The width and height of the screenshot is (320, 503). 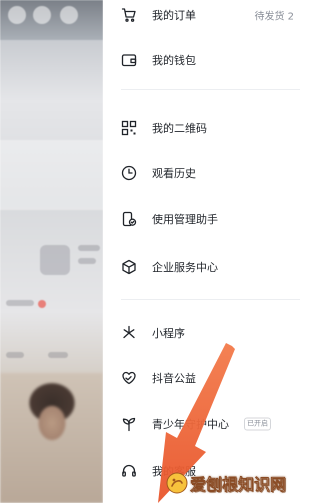 What do you see at coordinates (274, 17) in the screenshot?
I see `order-status-badge: 待发货 2` at bounding box center [274, 17].